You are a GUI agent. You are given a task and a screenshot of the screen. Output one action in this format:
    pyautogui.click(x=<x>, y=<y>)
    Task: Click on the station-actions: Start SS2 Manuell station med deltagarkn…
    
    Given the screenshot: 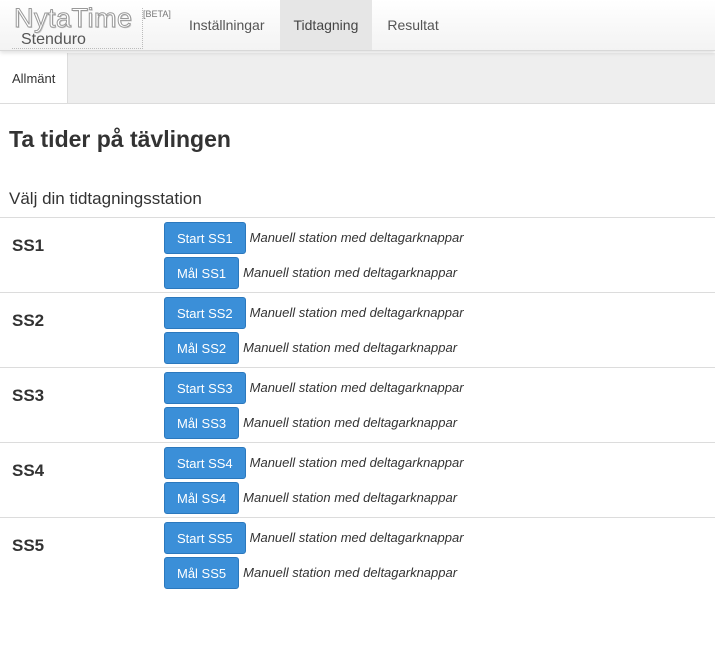 What is the action you would take?
    pyautogui.click(x=314, y=330)
    